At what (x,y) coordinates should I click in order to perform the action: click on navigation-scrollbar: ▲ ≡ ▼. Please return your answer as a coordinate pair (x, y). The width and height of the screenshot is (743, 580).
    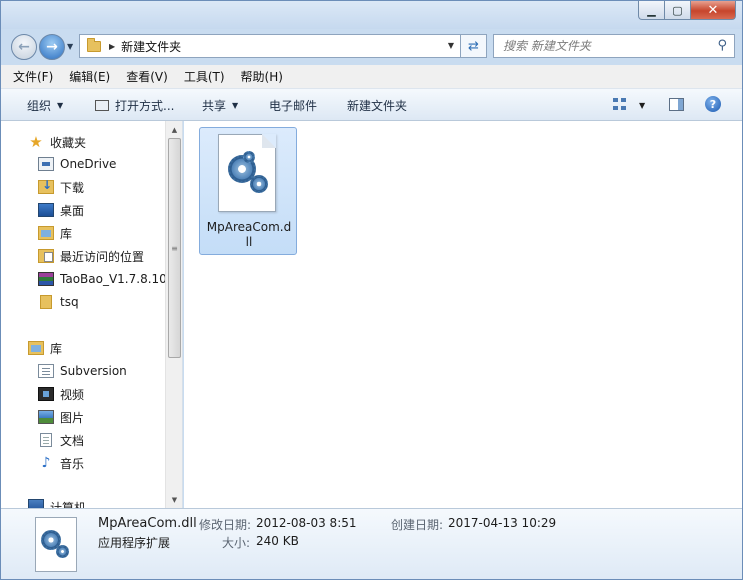
    Looking at the image, I should click on (173, 314).